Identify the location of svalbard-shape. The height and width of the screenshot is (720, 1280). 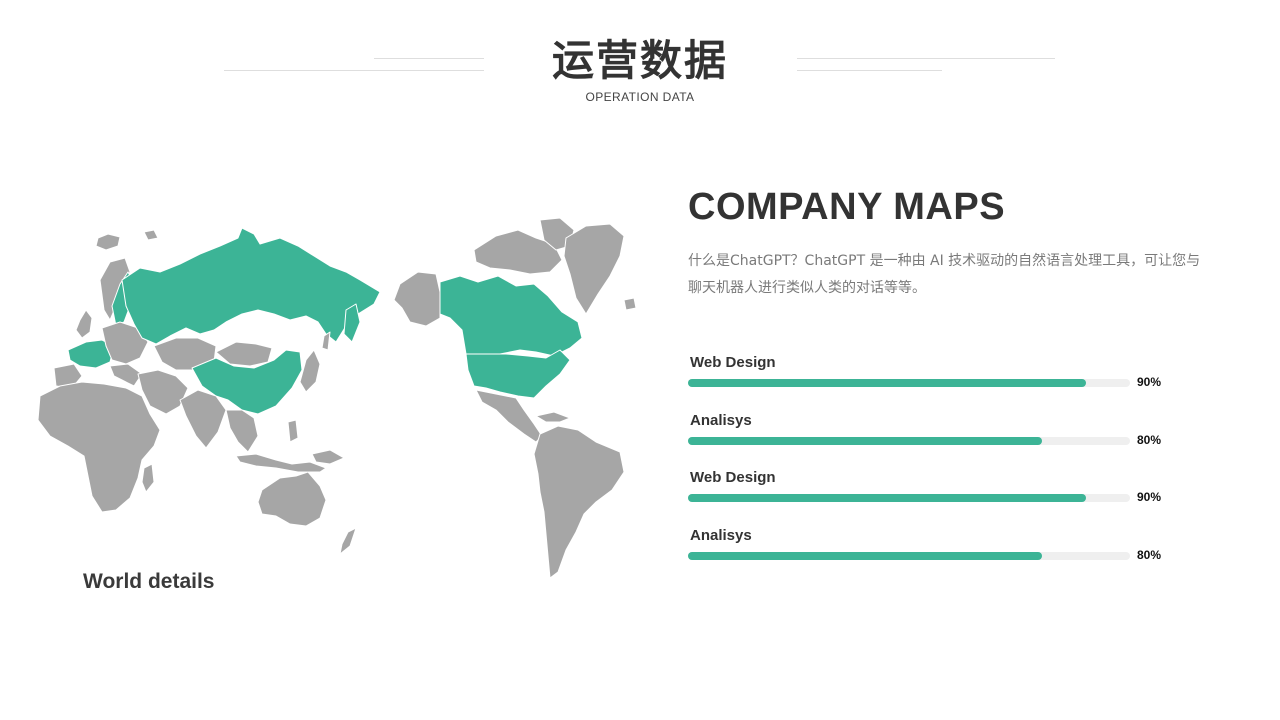
(151, 235).